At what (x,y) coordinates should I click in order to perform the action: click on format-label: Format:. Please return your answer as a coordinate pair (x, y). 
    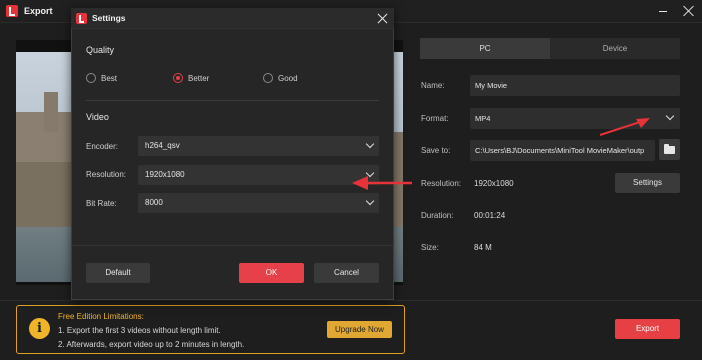
    Looking at the image, I should click on (435, 118).